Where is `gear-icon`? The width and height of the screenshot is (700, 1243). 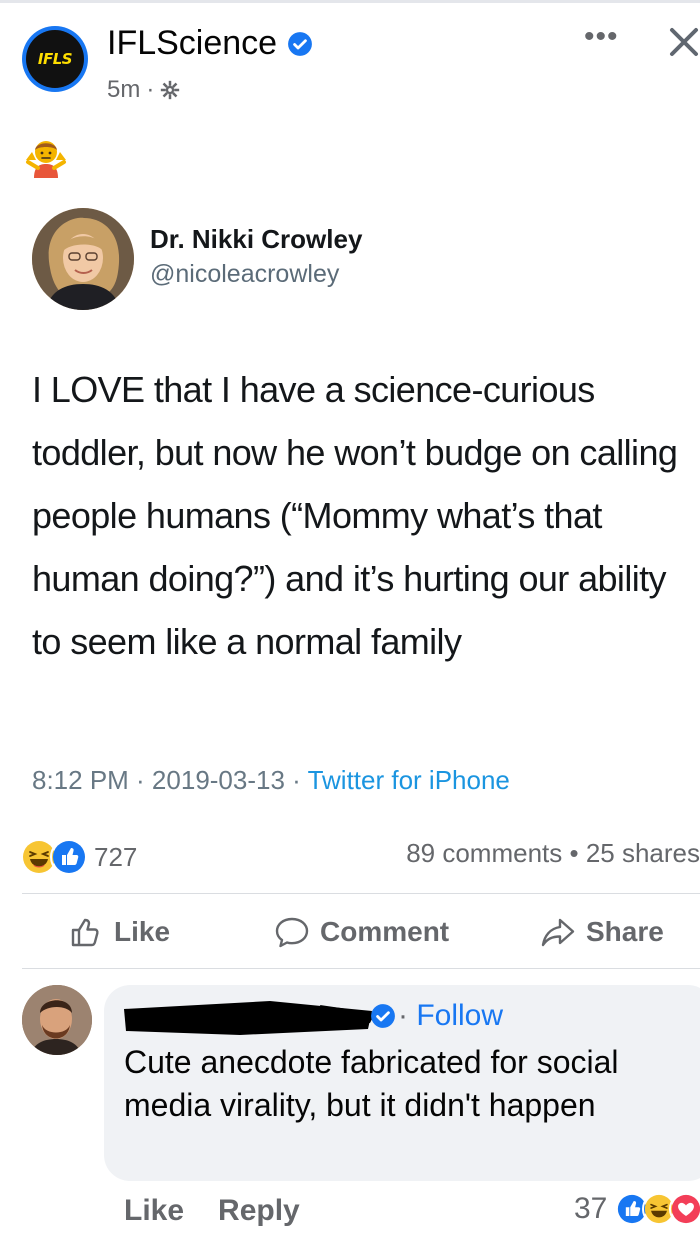 gear-icon is located at coordinates (170, 90).